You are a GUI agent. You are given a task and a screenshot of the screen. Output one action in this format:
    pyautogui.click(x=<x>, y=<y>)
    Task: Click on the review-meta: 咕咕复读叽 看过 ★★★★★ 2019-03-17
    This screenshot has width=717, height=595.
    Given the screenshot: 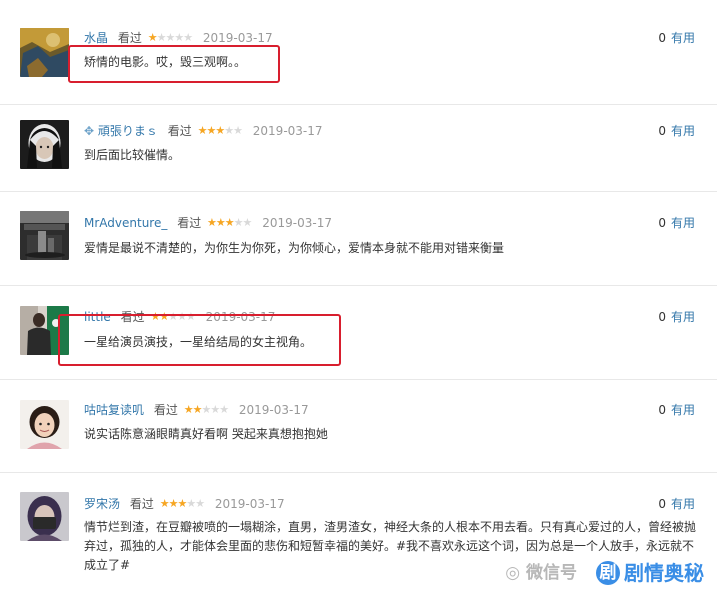 What is the action you would take?
    pyautogui.click(x=196, y=410)
    